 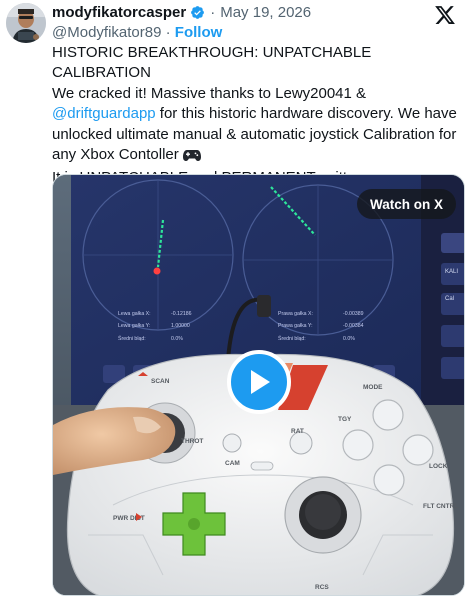 What do you see at coordinates (181, 314) in the screenshot?
I see `screen-left-x-value: -0.12186` at bounding box center [181, 314].